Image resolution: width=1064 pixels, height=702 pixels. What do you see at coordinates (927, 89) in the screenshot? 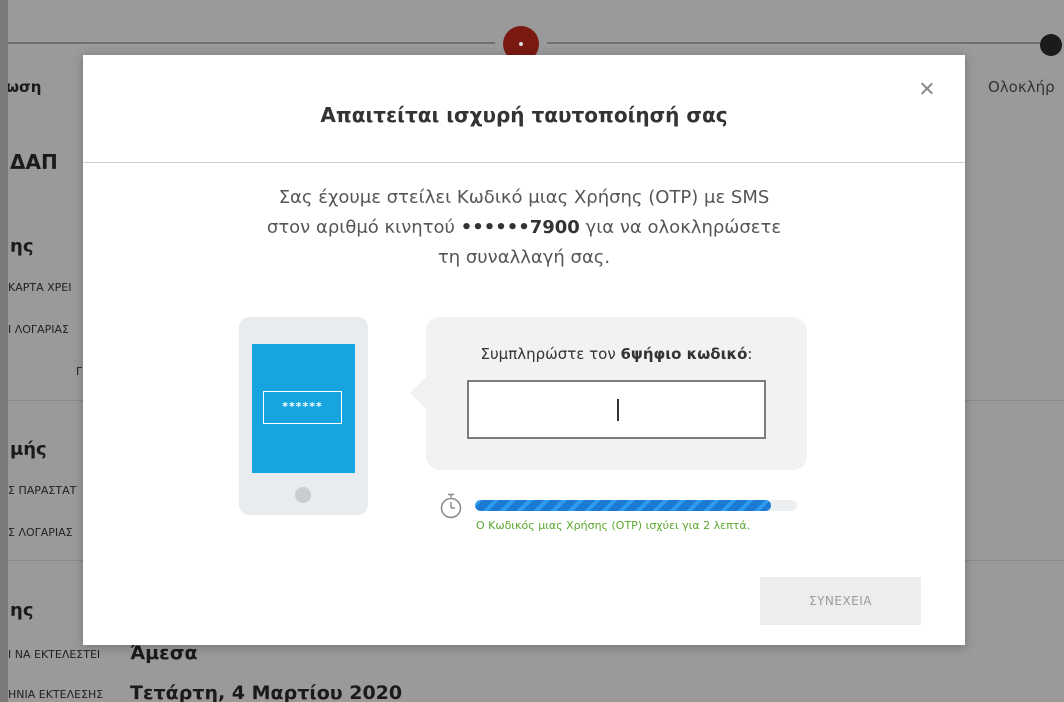
I see `close-icon` at bounding box center [927, 89].